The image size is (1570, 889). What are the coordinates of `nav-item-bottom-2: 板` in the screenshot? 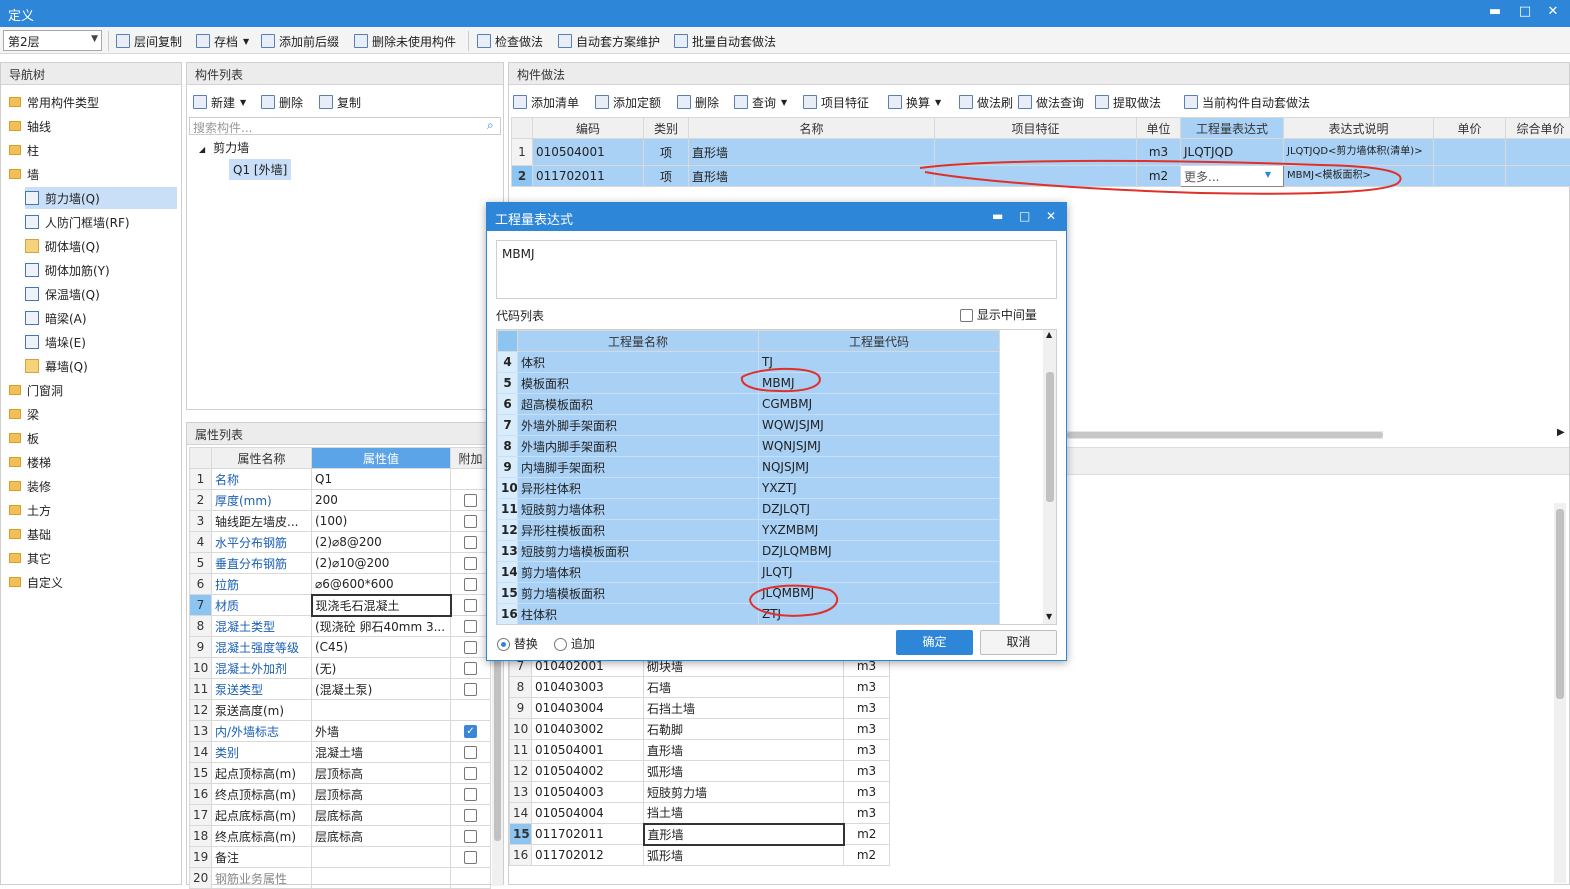 It's located at (24, 438).